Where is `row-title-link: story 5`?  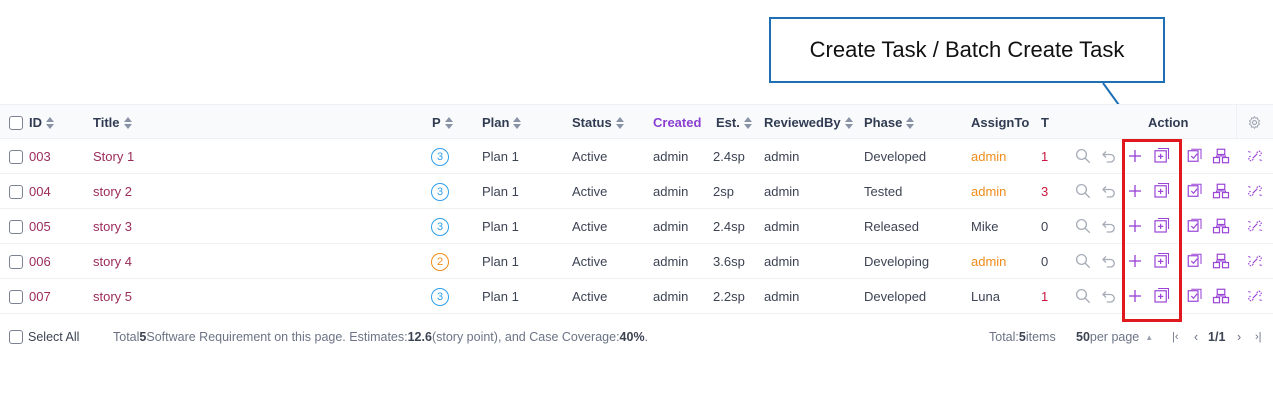 row-title-link: story 5 is located at coordinates (112, 296).